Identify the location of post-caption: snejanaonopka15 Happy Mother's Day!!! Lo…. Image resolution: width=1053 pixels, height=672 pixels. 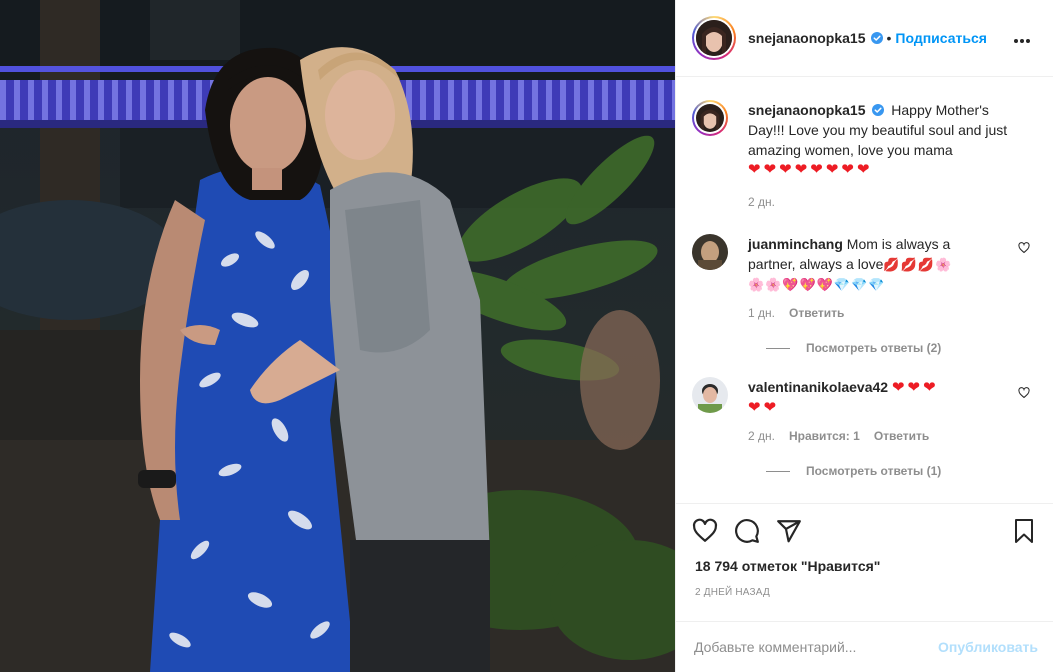
(865, 144).